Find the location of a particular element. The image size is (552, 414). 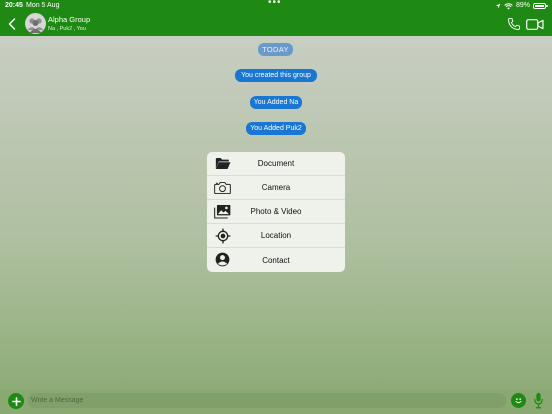

group-icon is located at coordinates (35, 25).